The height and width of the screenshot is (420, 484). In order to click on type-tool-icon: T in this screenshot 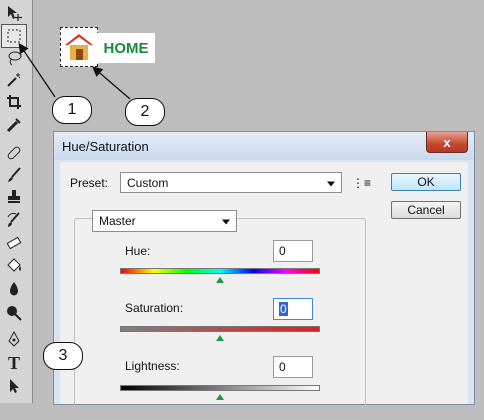, I will do `click(14, 363)`.